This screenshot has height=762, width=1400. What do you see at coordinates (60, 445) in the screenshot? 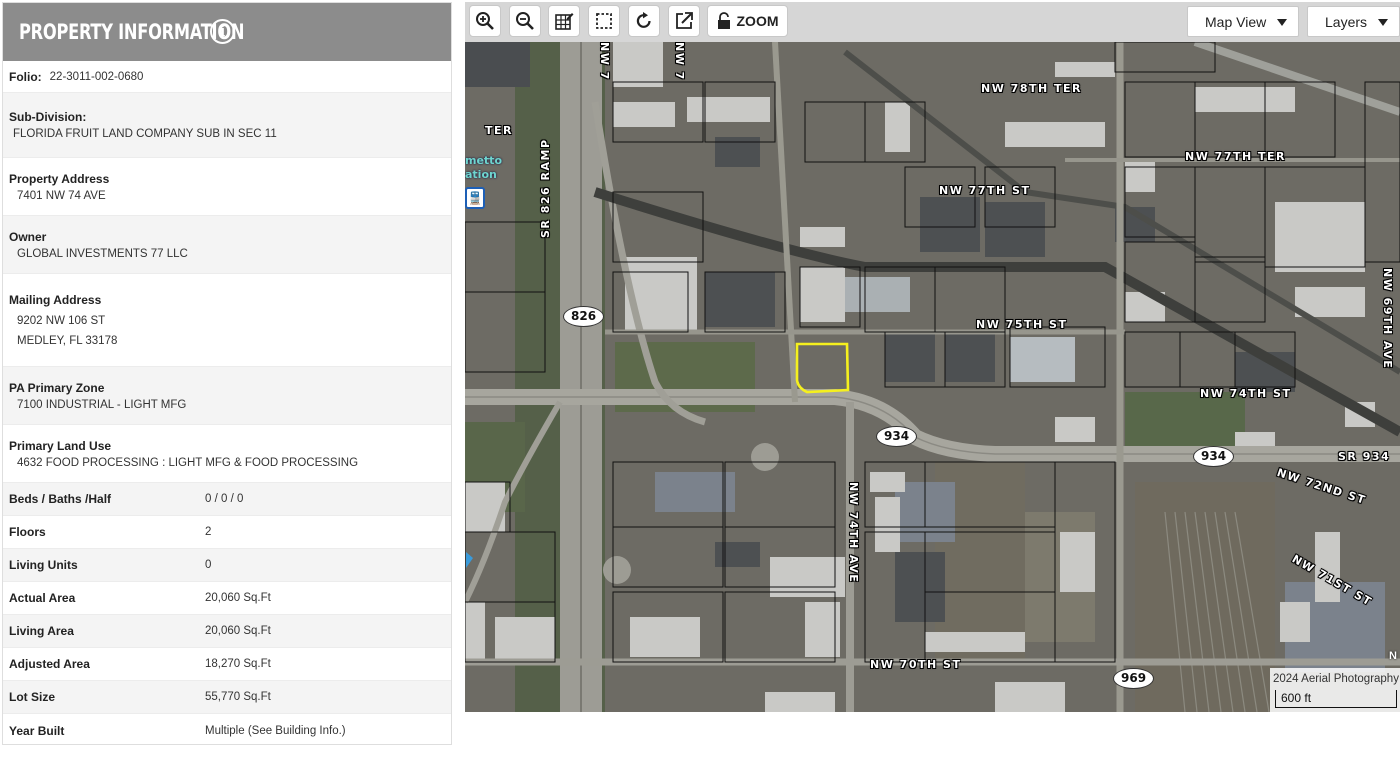
I see `landuse-label: Primary Land Use` at bounding box center [60, 445].